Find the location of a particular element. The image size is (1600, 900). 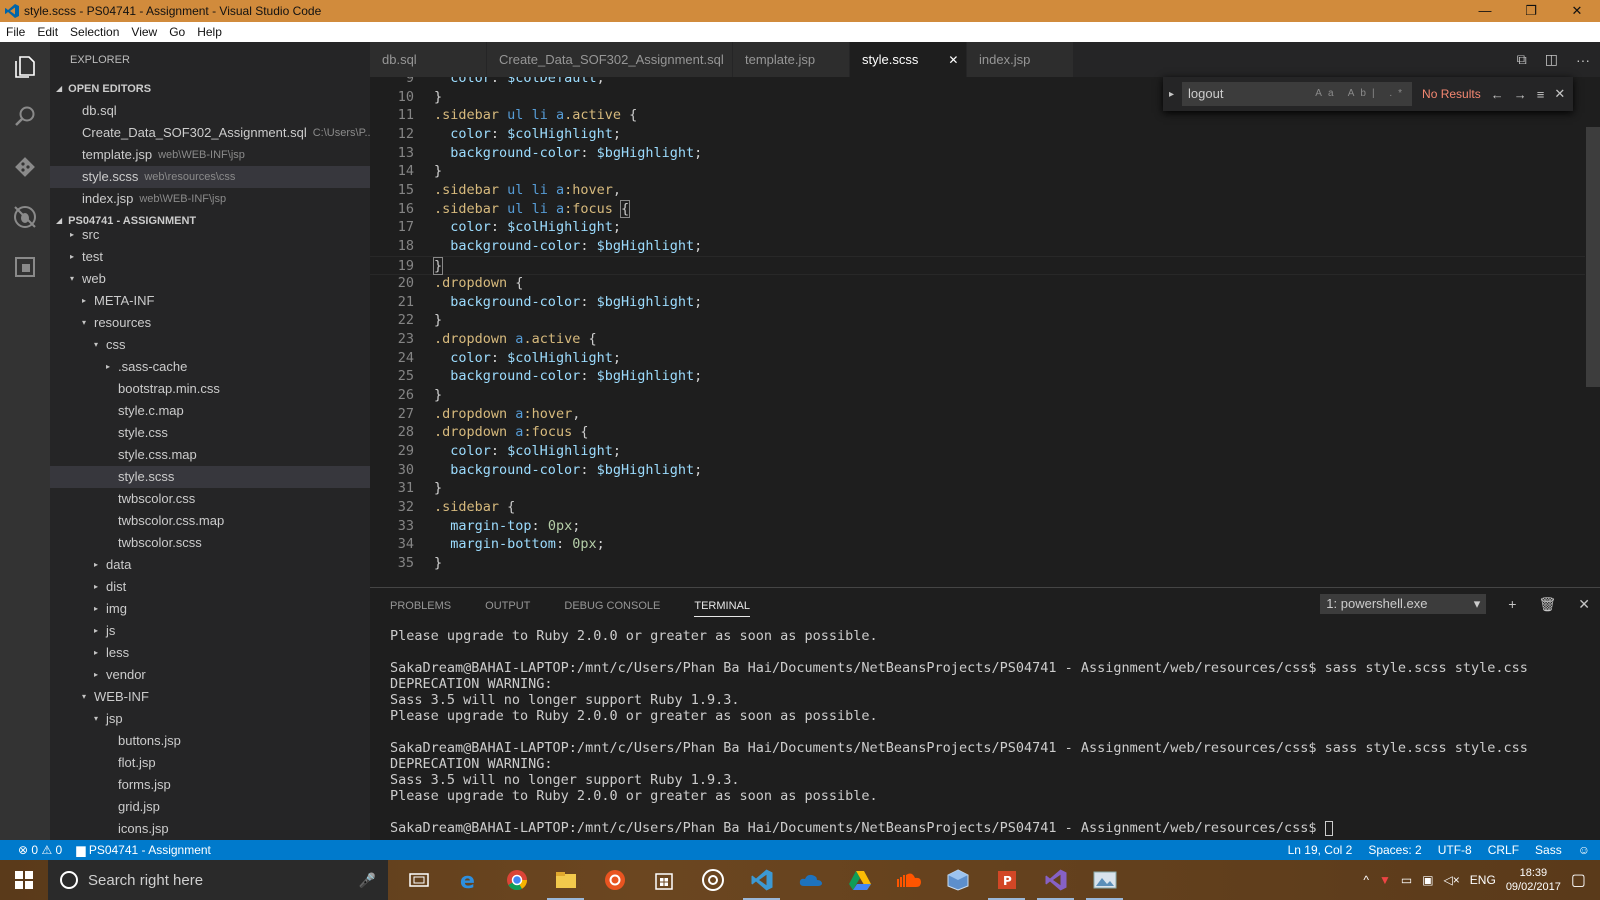

tree-folder: ▾ resources is located at coordinates (210, 323).